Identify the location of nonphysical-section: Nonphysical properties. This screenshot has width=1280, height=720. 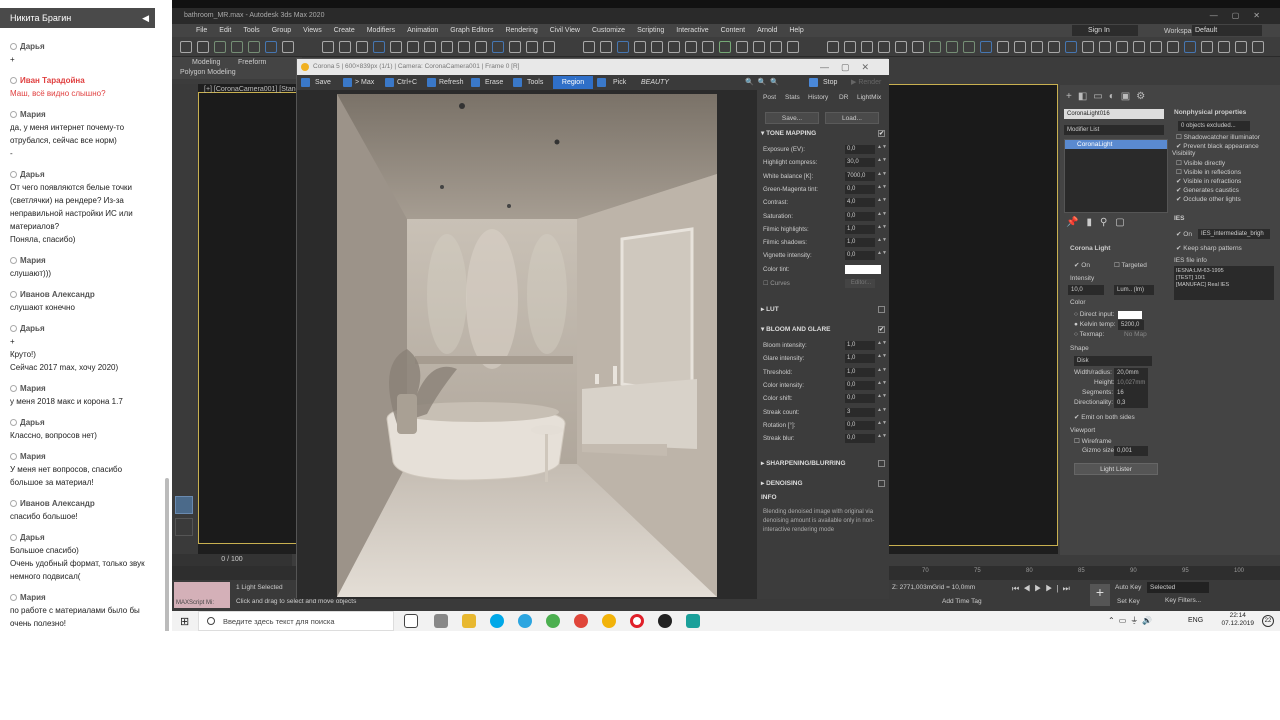
(1210, 112).